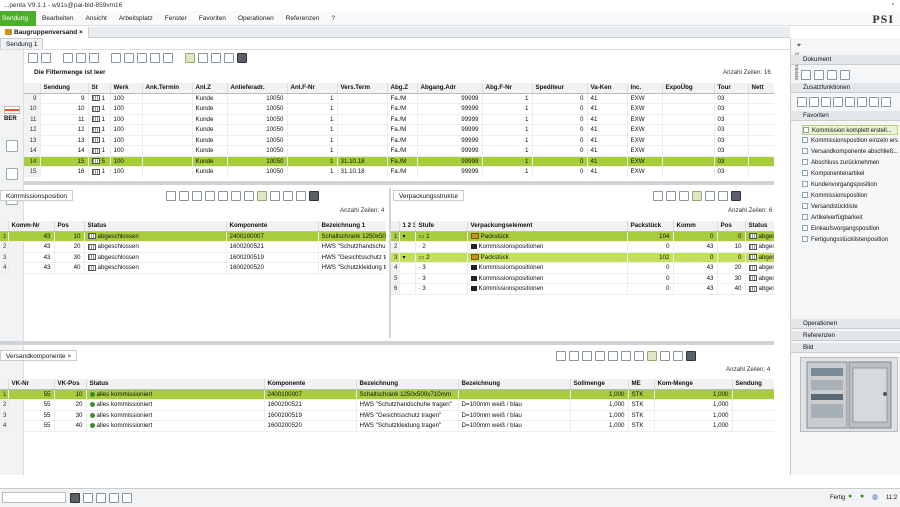  Describe the element at coordinates (731, 226) in the screenshot. I see `verp-col-header: Pos` at that location.